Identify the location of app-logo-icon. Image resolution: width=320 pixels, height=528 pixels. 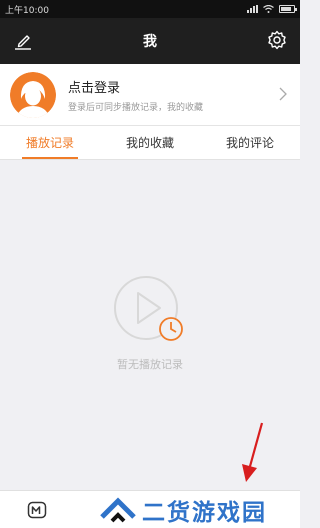
(37, 510).